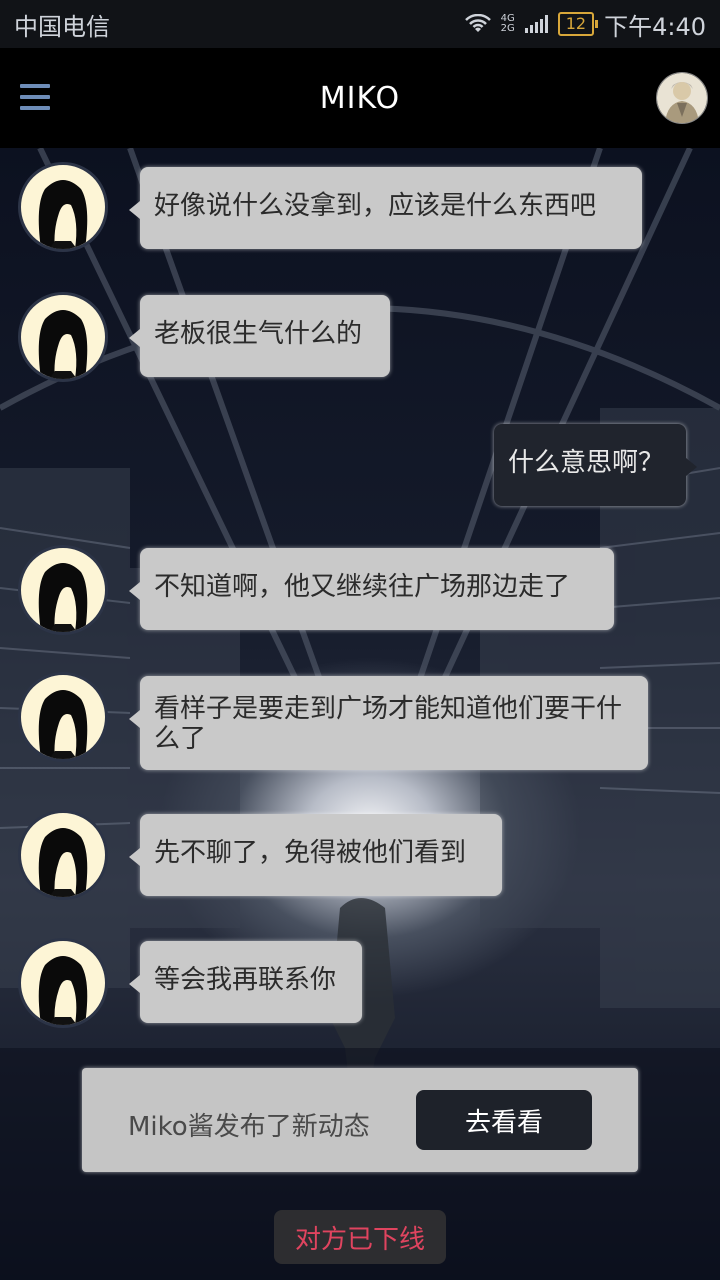 The width and height of the screenshot is (720, 1280). I want to click on message-bubble: 看样子是要走到广场才能知道他们要干什么了, so click(388, 723).